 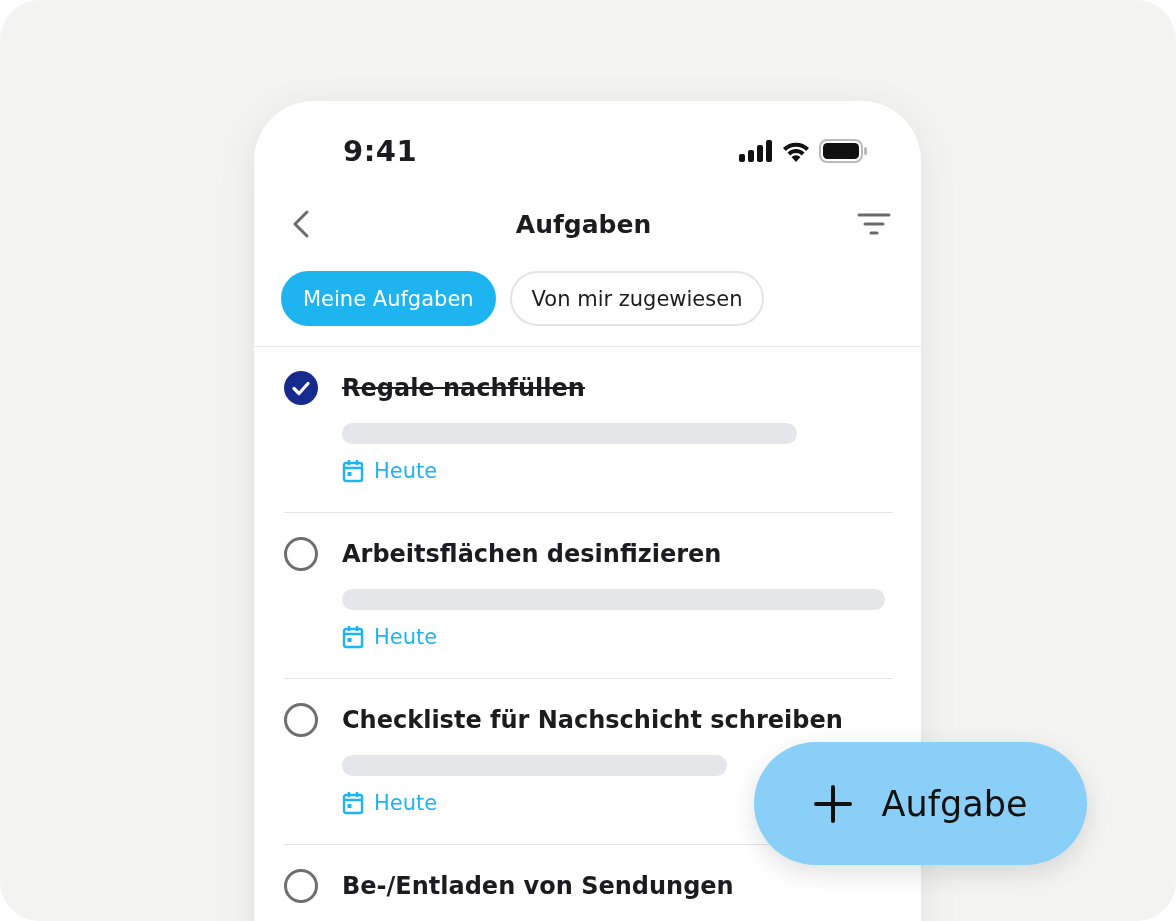 What do you see at coordinates (756, 151) in the screenshot?
I see `signal-icon` at bounding box center [756, 151].